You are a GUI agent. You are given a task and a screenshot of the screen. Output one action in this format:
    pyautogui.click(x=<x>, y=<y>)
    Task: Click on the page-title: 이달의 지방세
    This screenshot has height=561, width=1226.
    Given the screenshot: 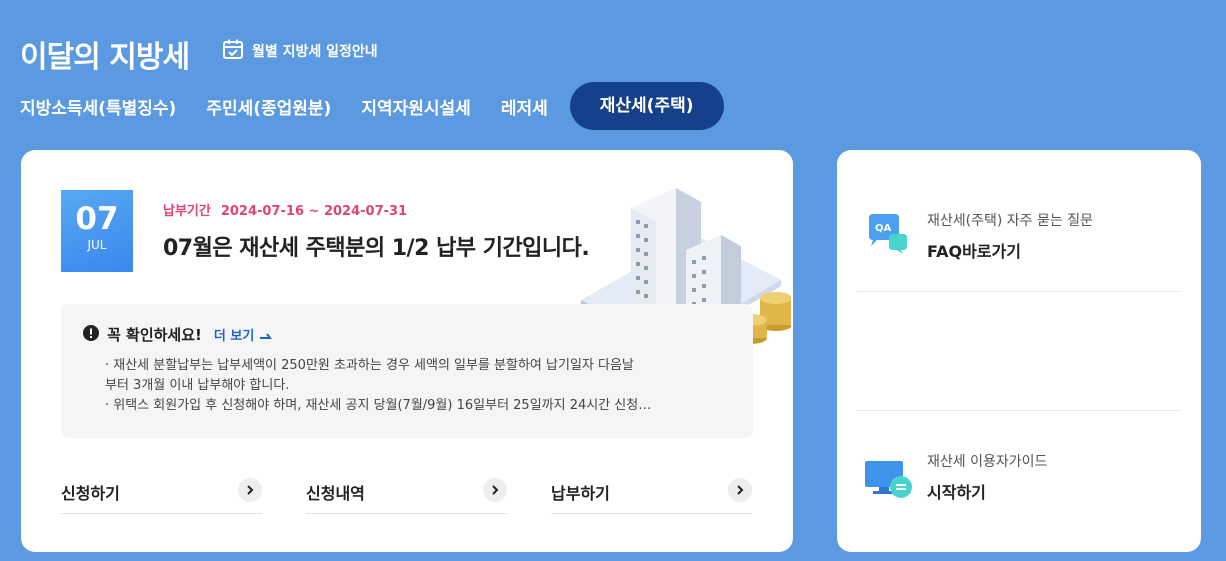 What is the action you would take?
    pyautogui.click(x=105, y=57)
    